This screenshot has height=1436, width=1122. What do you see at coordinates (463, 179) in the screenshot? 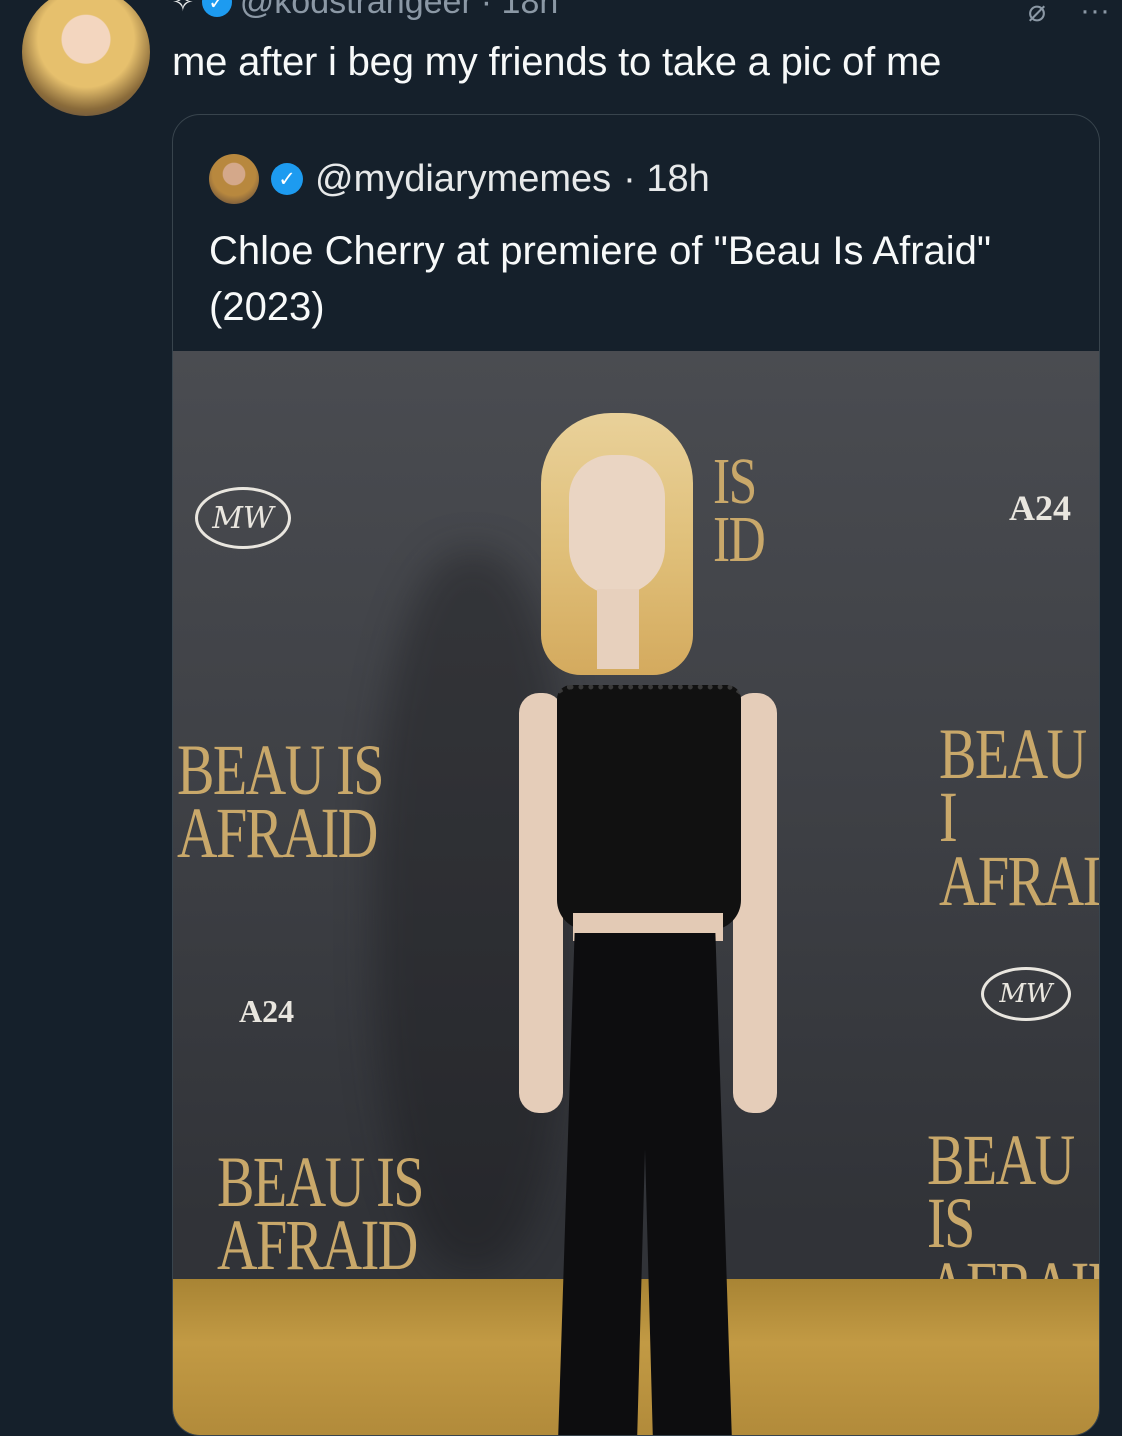
I see `quoted-handle: @mydiarymemes` at bounding box center [463, 179].